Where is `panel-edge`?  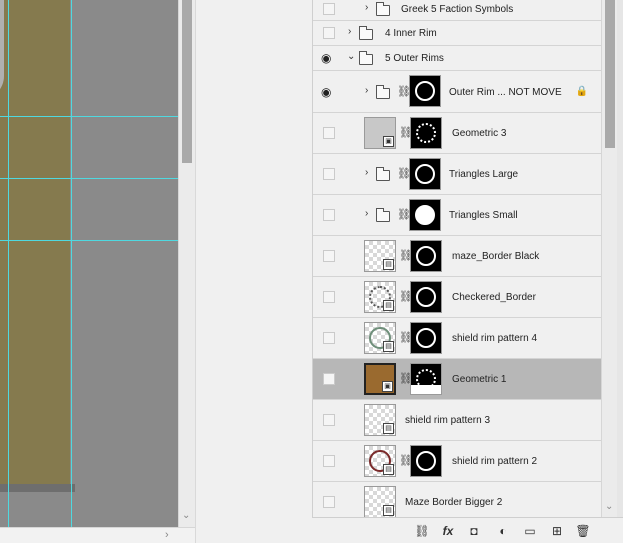
panel-edge is located at coordinates (620, 271).